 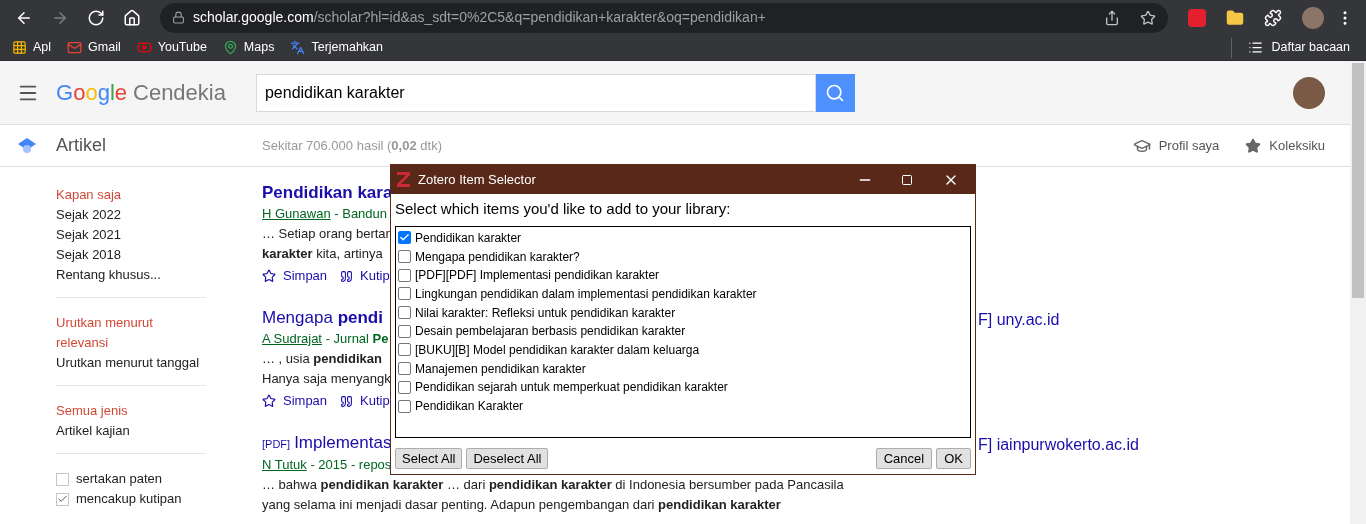 What do you see at coordinates (1176, 145) in the screenshot?
I see `profile-link: Profil saya` at bounding box center [1176, 145].